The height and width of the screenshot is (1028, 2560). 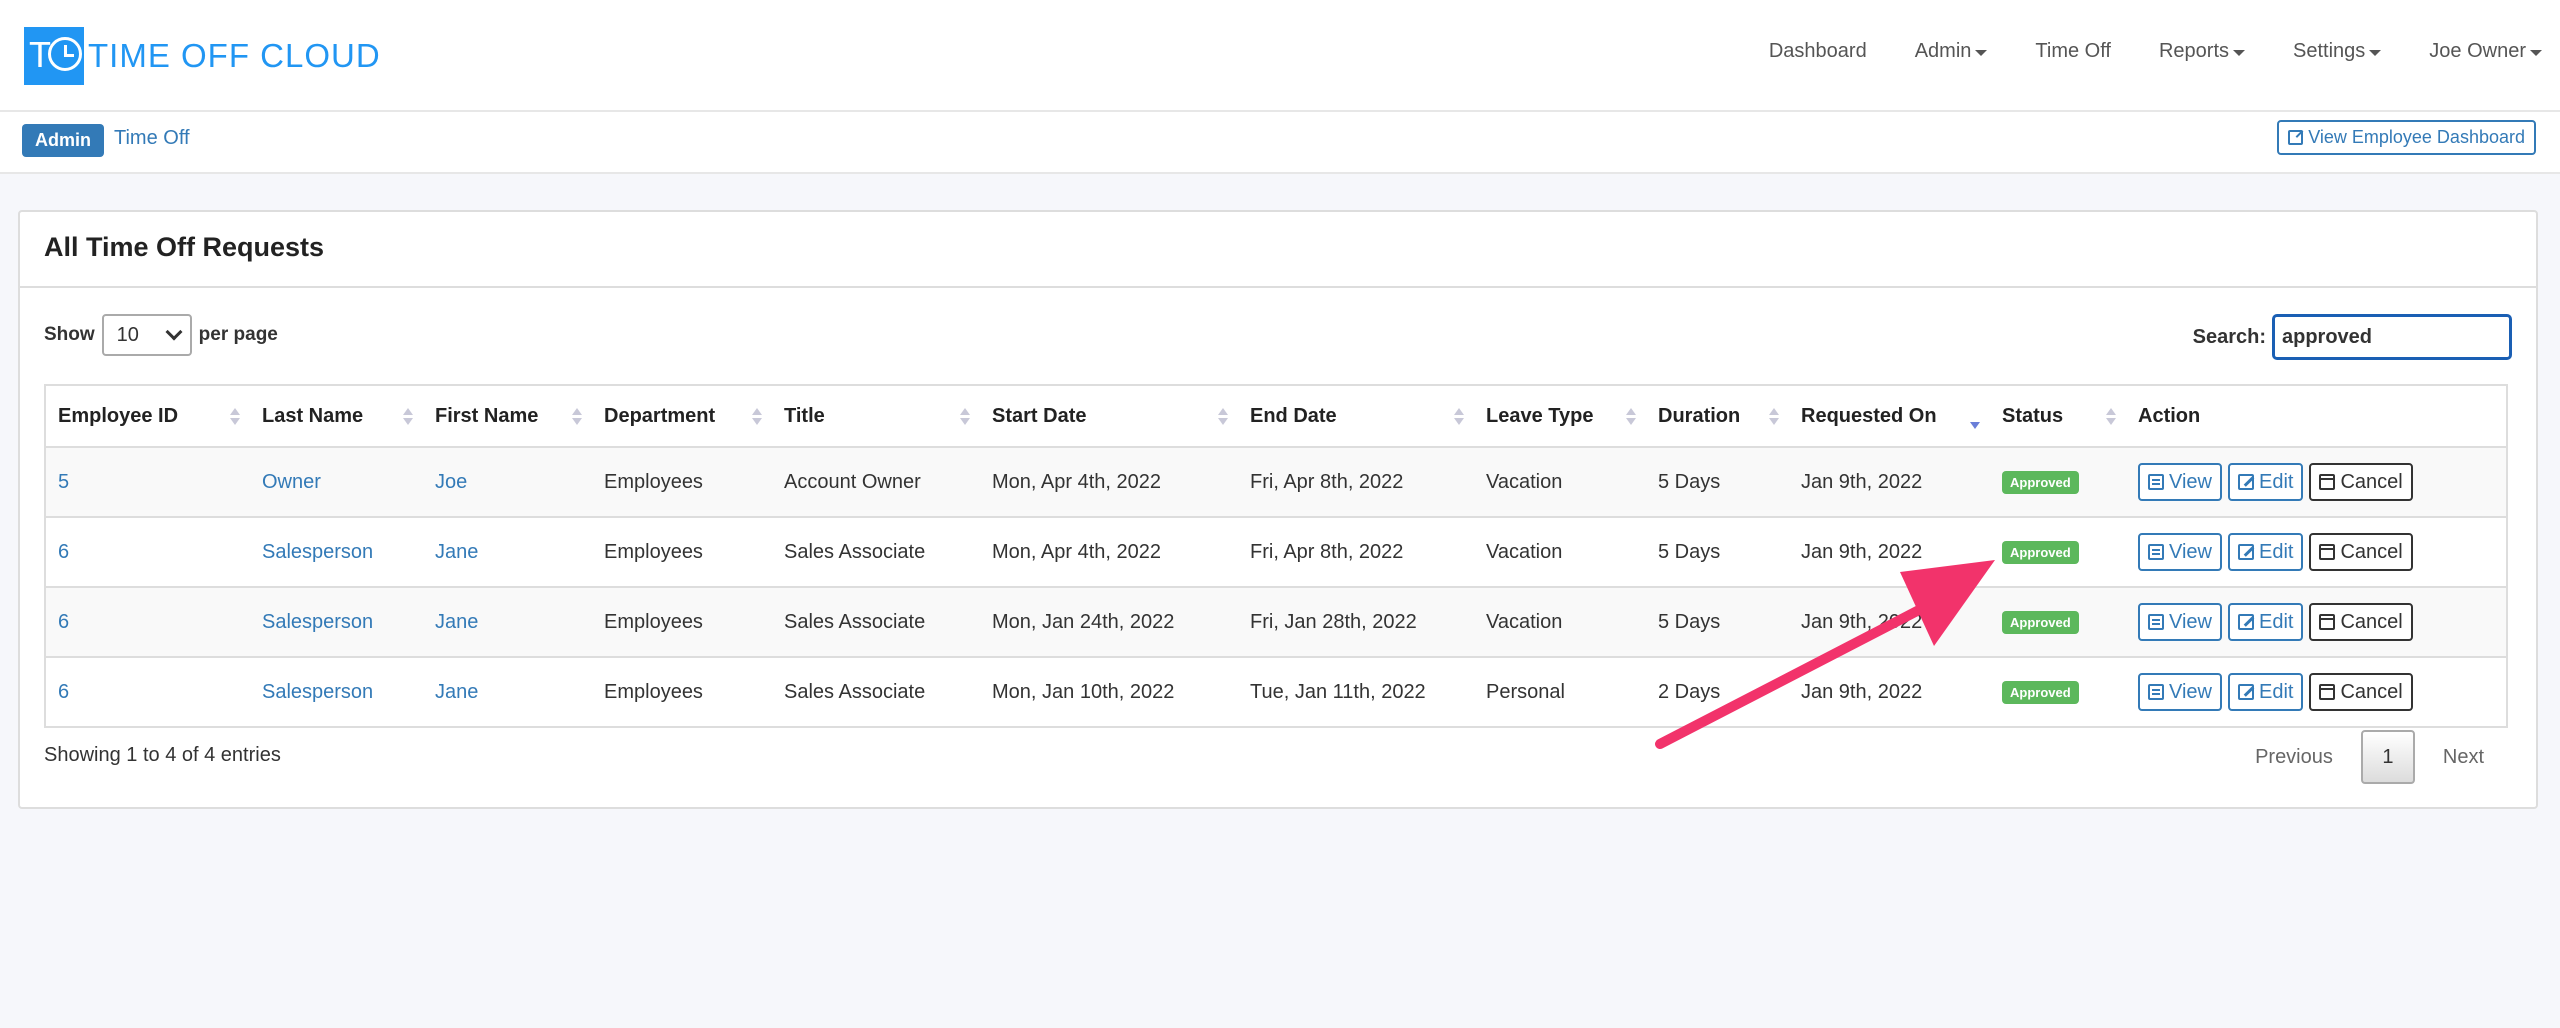 I want to click on list-icon, so click(x=2156, y=552).